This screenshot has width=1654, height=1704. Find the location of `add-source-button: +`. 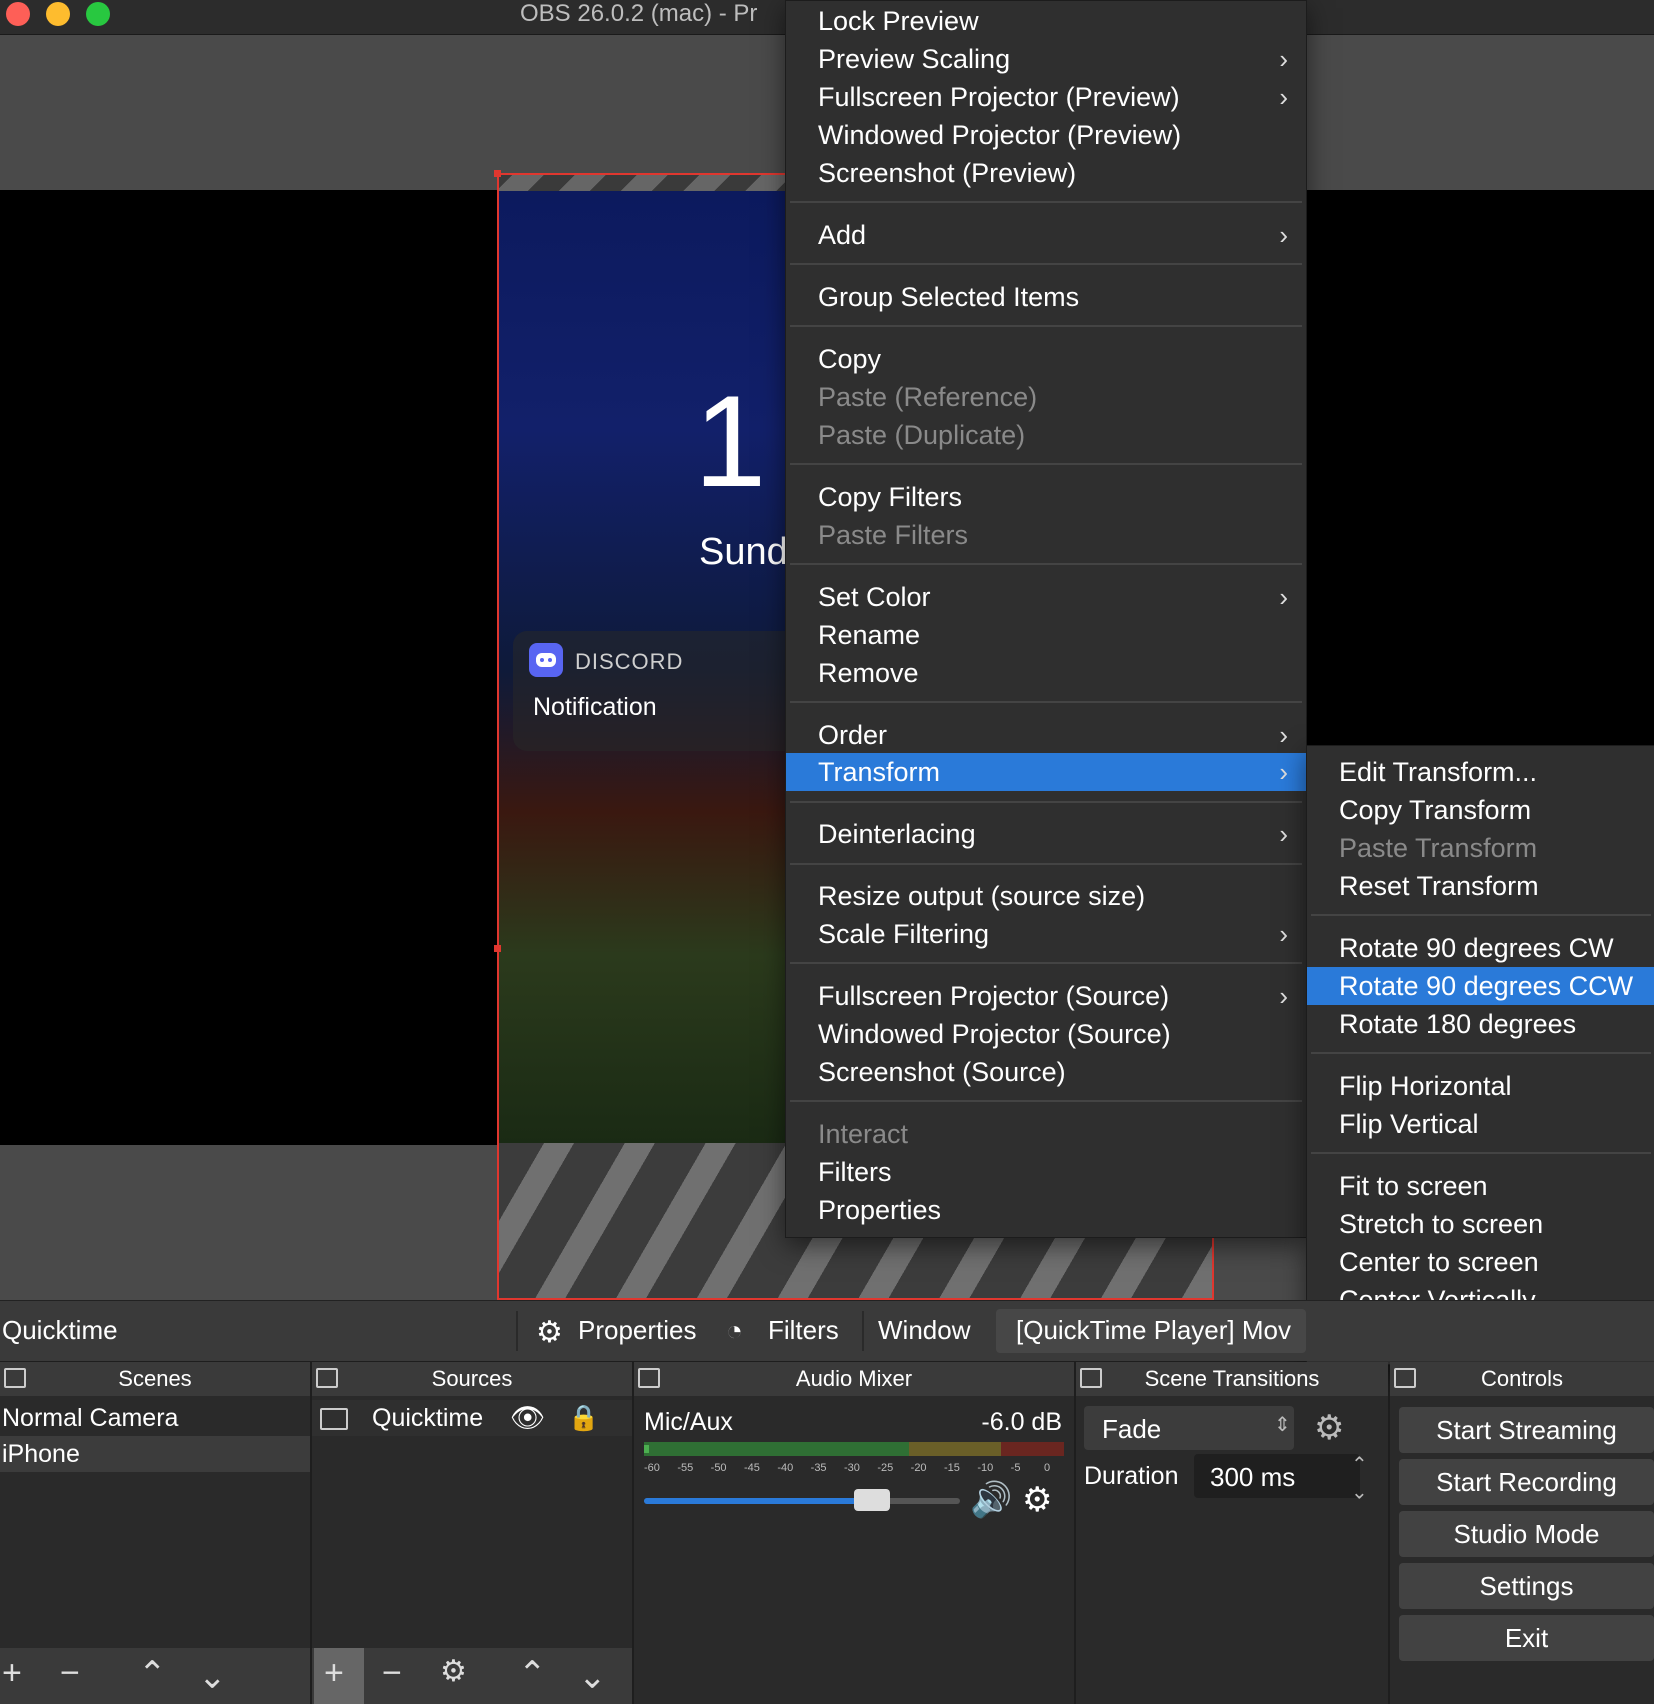

add-source-button: + is located at coordinates (339, 1676).